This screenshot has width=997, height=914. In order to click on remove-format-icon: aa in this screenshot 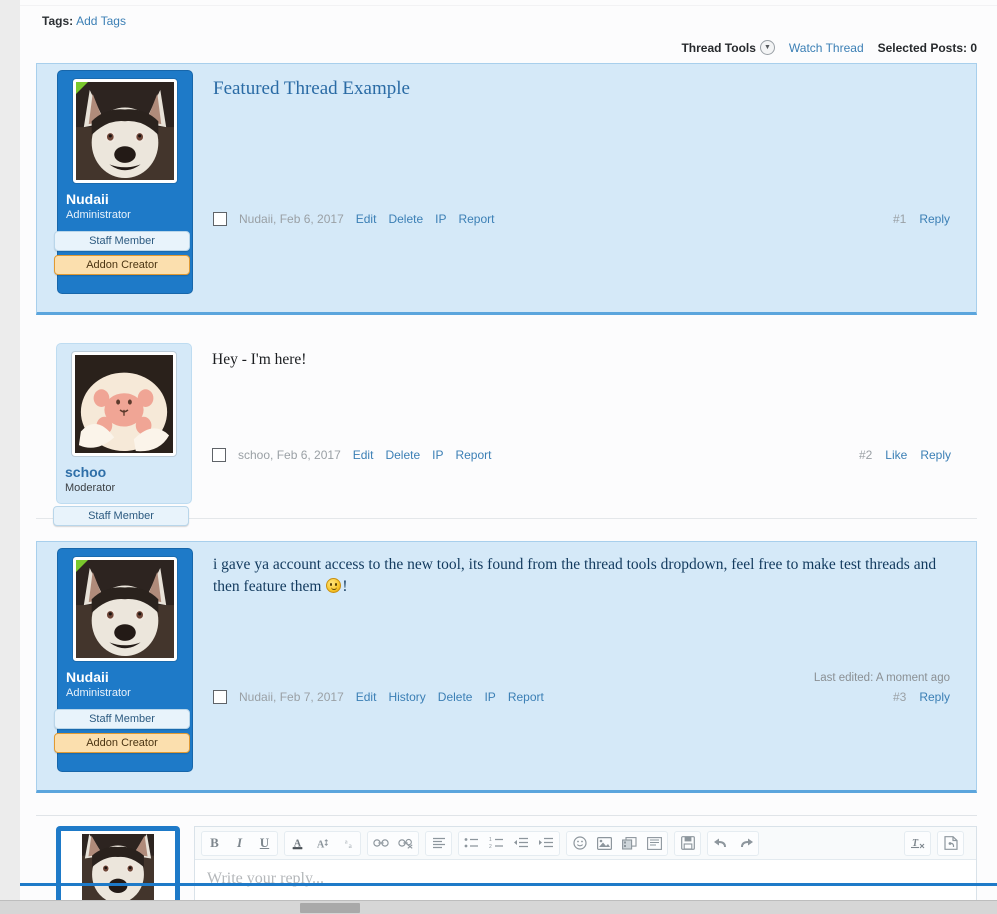, I will do `click(347, 843)`.